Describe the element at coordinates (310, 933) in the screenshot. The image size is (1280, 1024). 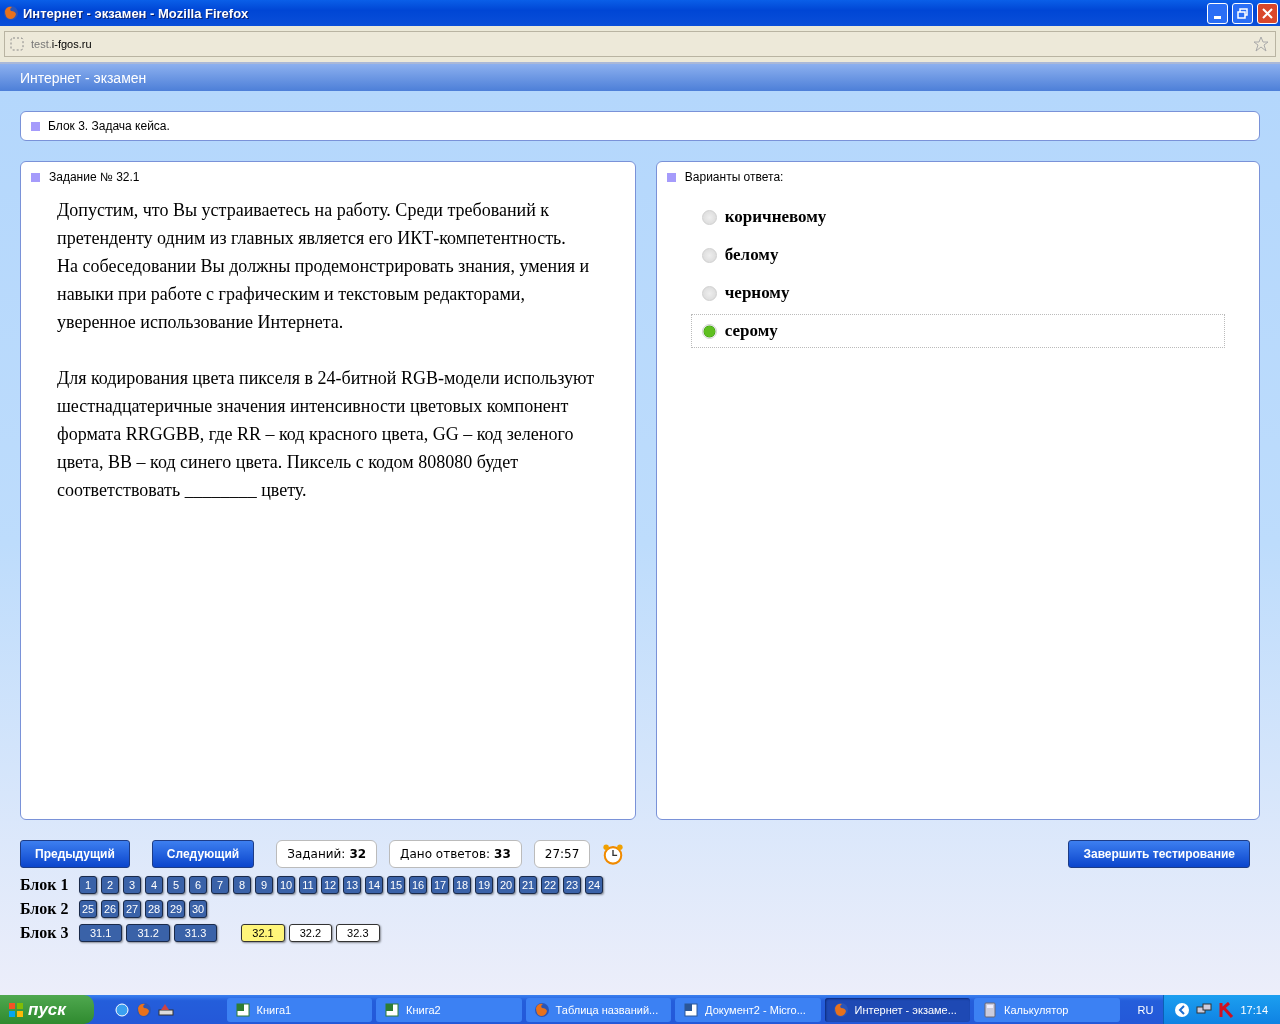
I see `question-number: 32.2` at that location.